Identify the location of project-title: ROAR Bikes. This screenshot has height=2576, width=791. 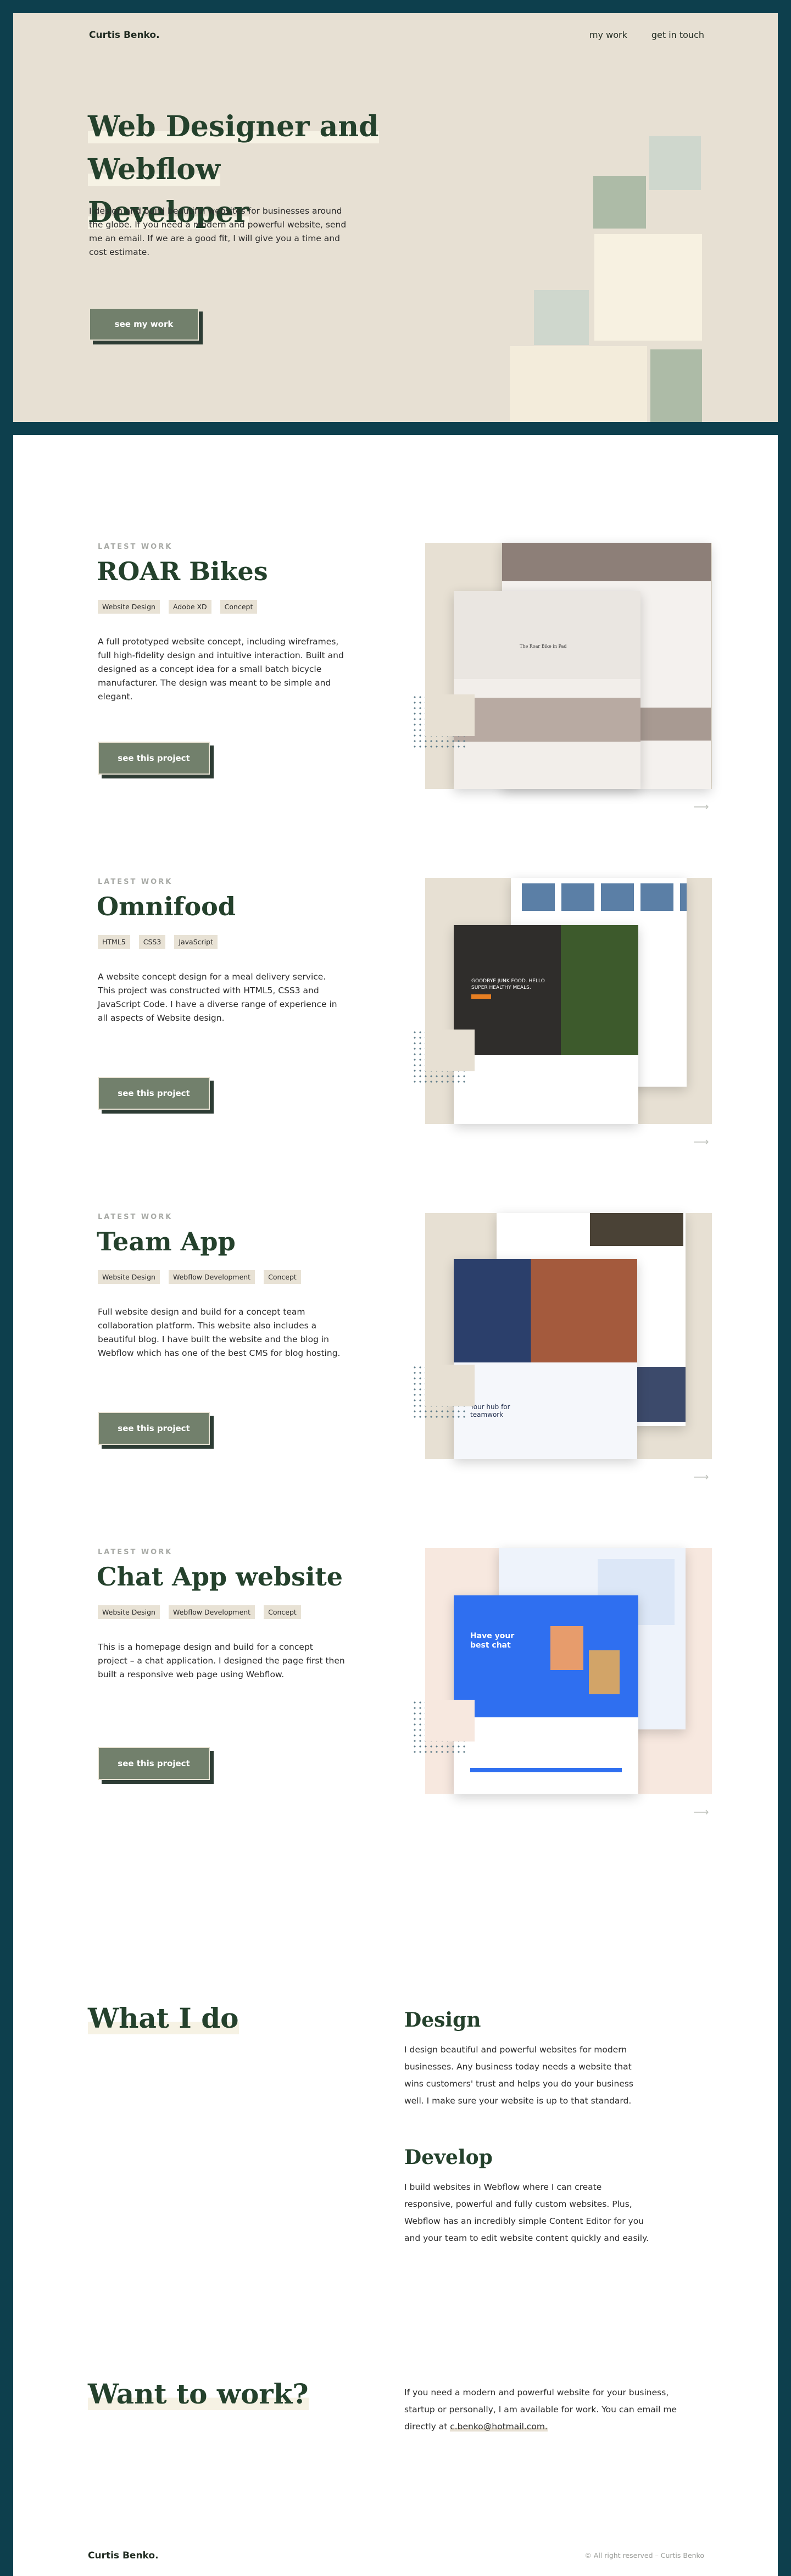
(183, 571).